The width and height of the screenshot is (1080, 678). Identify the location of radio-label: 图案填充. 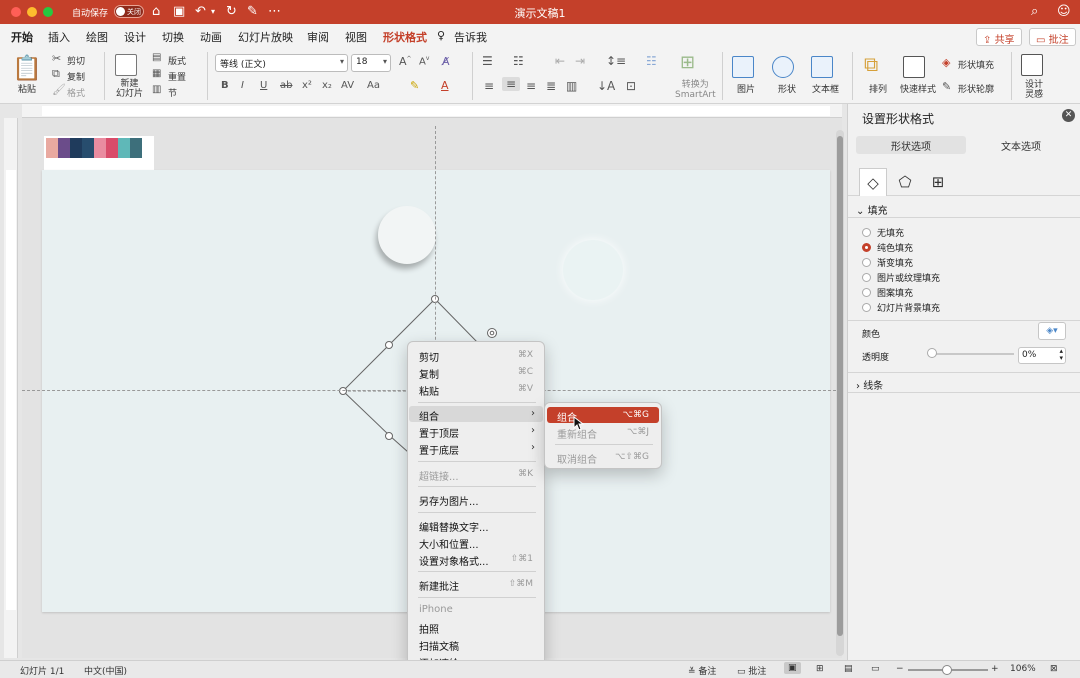
(895, 294).